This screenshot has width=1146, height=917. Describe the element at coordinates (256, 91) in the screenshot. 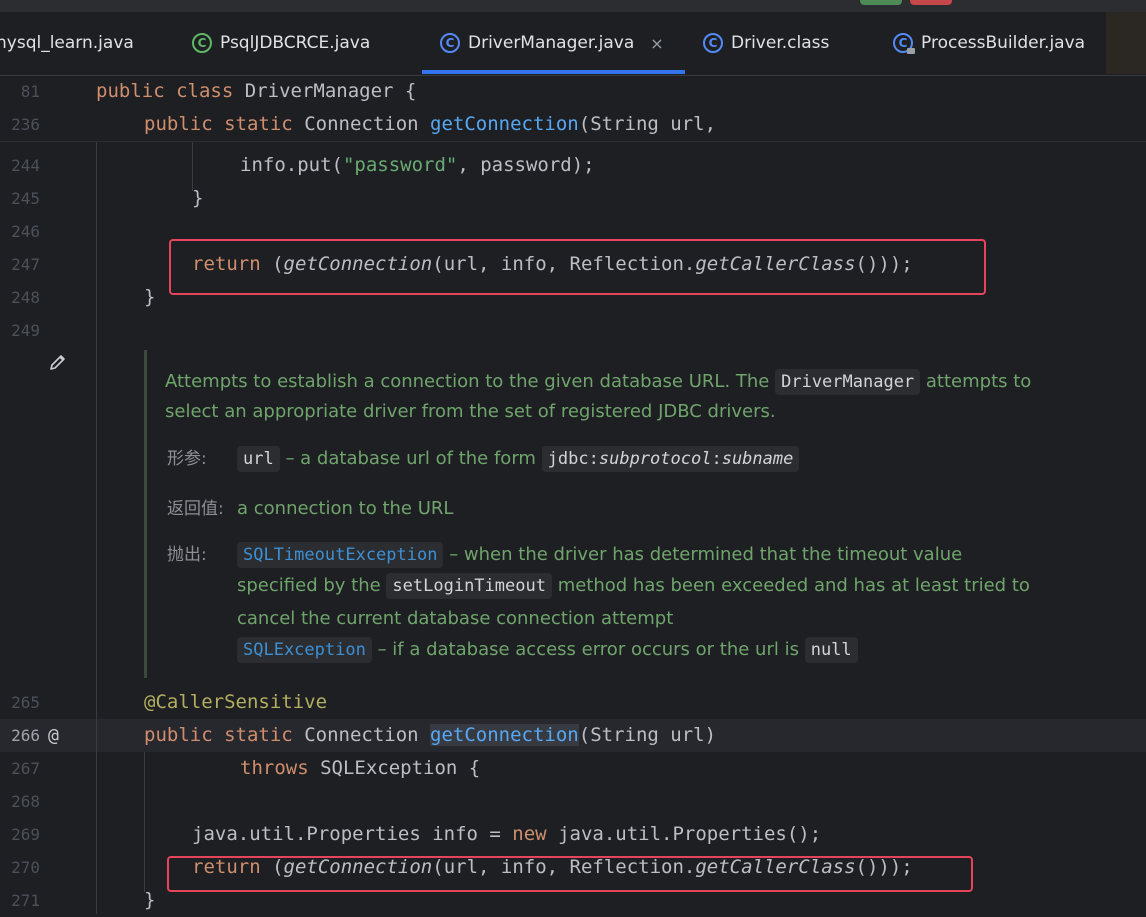

I see `code-line: public class DriverManager {` at that location.